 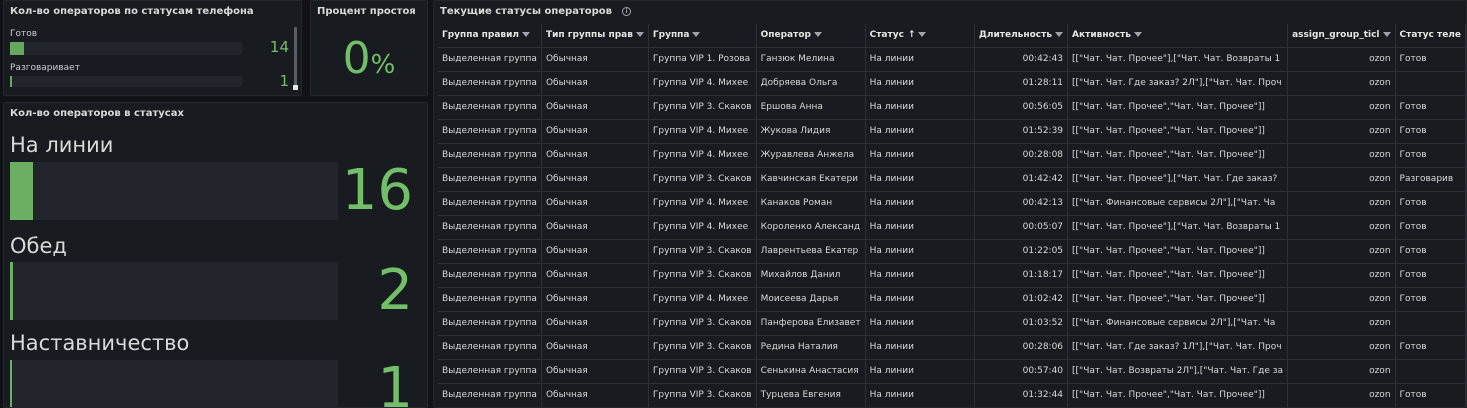 I want to click on phone-status-bar-fill, so click(x=11, y=81).